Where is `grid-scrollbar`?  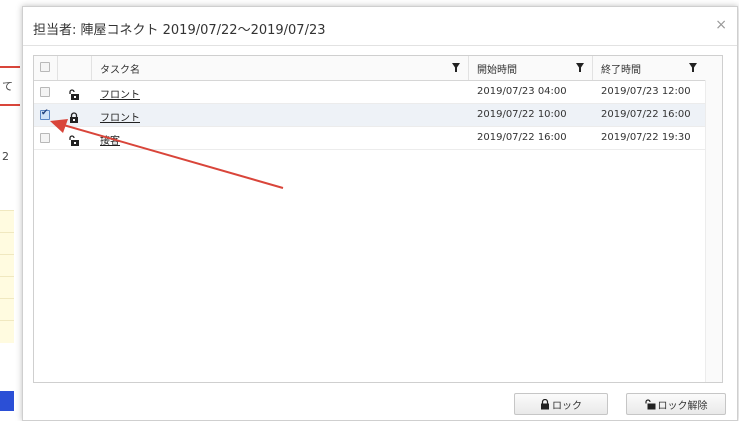
grid-scrollbar is located at coordinates (713, 231).